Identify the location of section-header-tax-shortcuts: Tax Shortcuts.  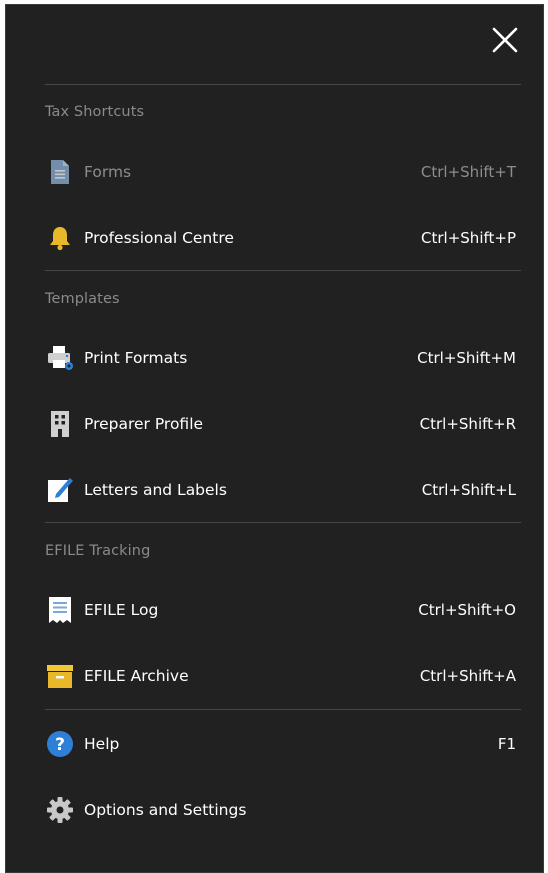
(95, 112).